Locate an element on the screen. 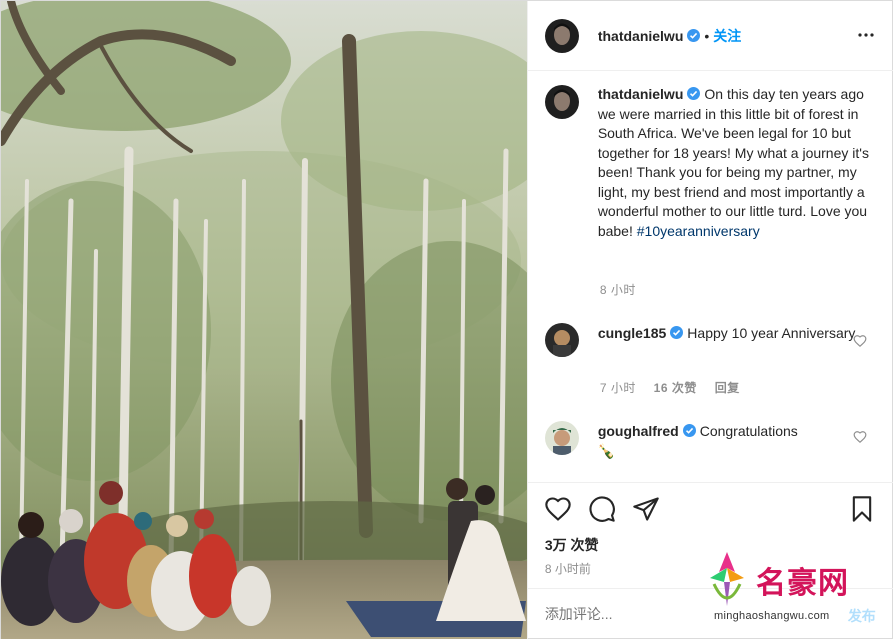  post-timestamp: 8 小时前 is located at coordinates (567, 569).